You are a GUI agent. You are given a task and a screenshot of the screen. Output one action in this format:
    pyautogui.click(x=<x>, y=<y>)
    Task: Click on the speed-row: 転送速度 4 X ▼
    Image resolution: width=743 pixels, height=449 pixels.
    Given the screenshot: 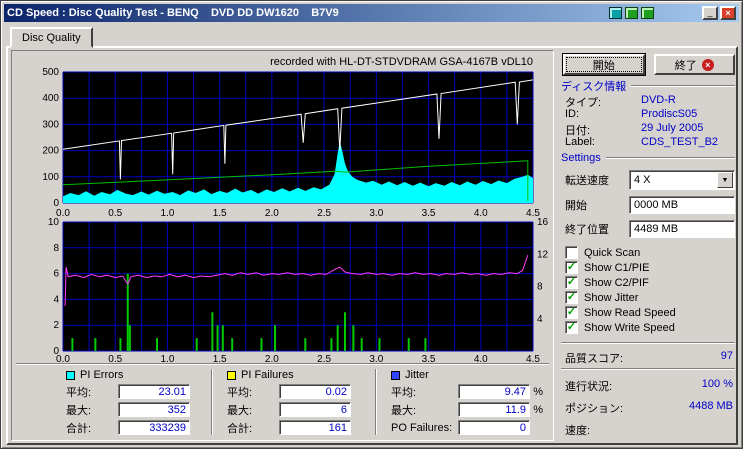 What is the action you would take?
    pyautogui.click(x=650, y=180)
    